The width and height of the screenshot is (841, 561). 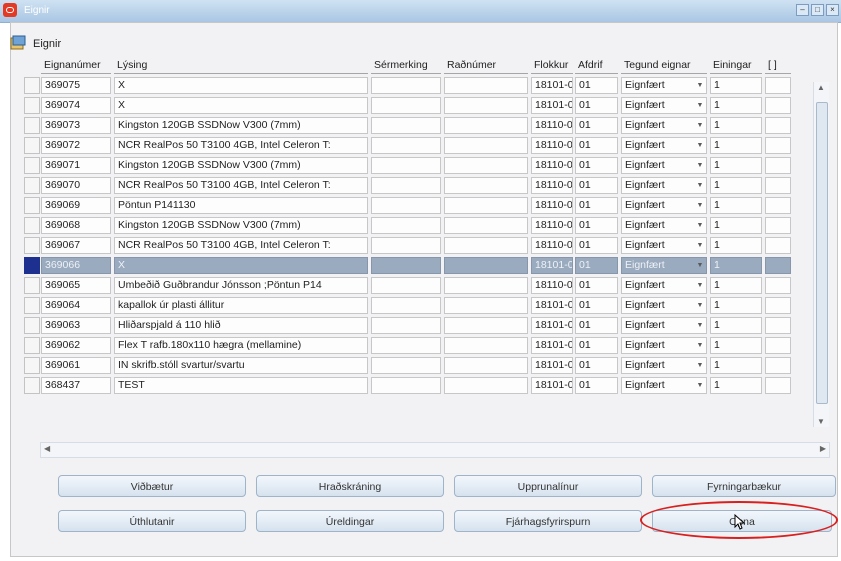 What do you see at coordinates (76, 85) in the screenshot?
I see `cell-num: 369075` at bounding box center [76, 85].